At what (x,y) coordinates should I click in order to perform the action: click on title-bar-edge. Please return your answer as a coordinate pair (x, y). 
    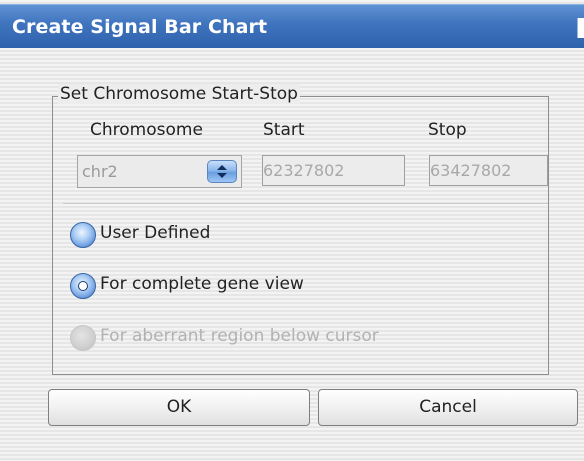
    Looking at the image, I should click on (580, 28).